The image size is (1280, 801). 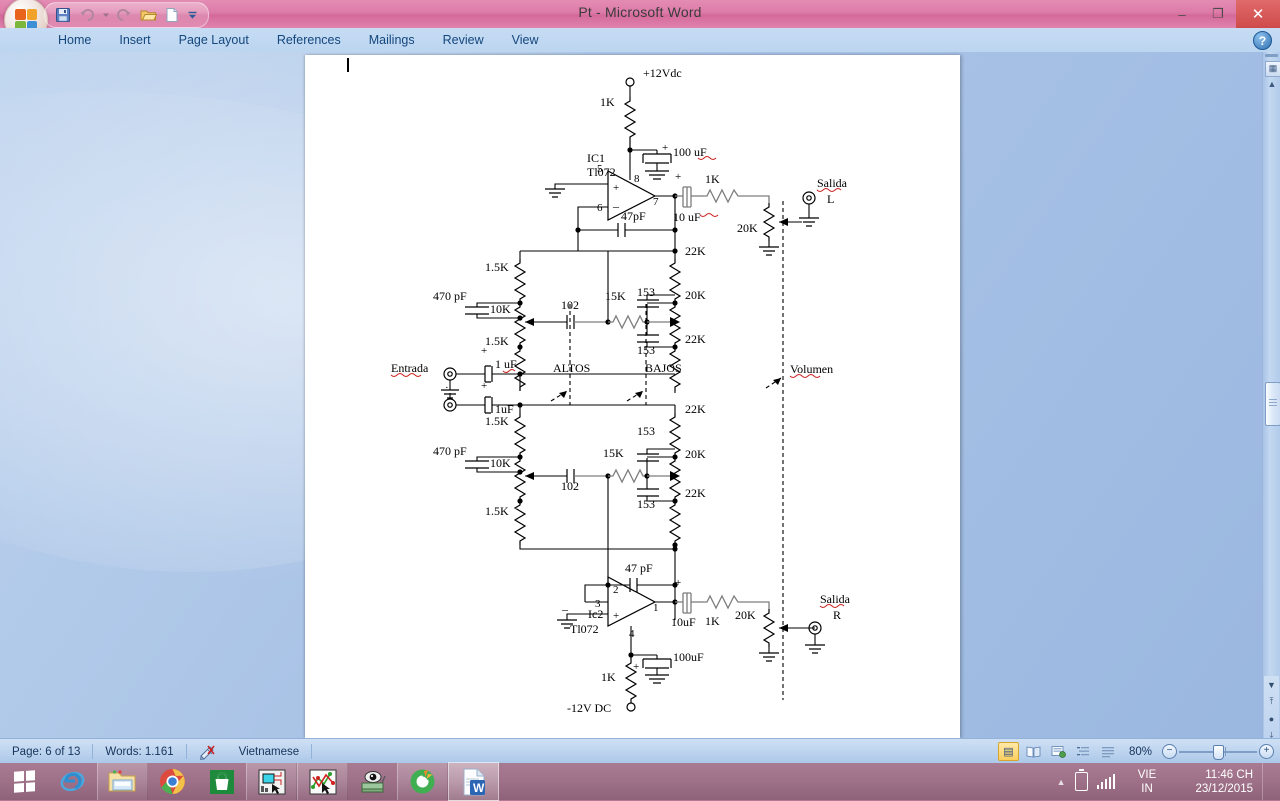 What do you see at coordinates (139, 751) in the screenshot?
I see `status-word-count: Words: 1.161` at bounding box center [139, 751].